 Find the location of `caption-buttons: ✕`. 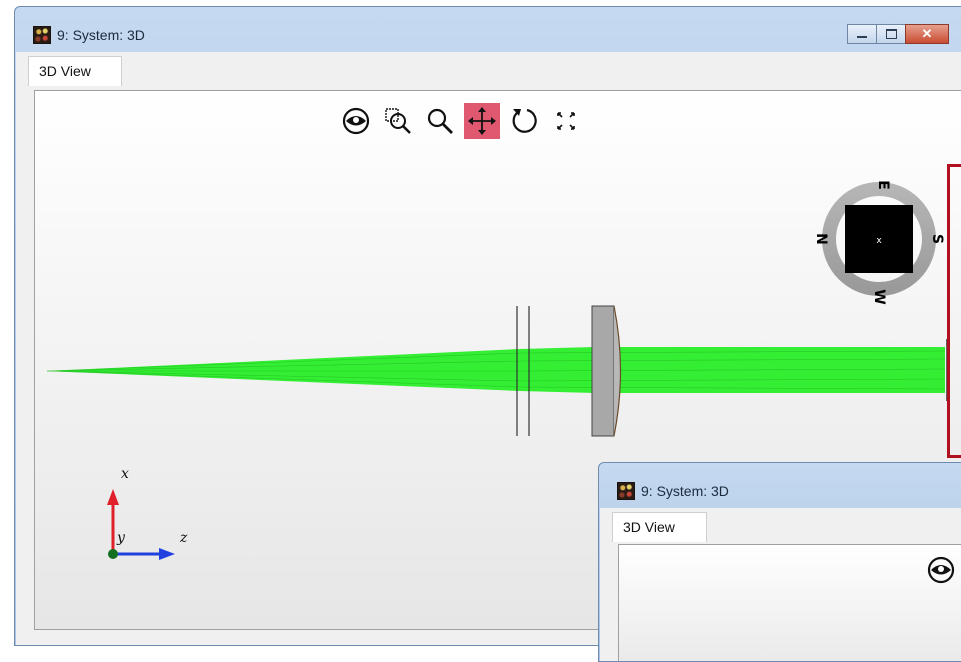

caption-buttons: ✕ is located at coordinates (898, 34).